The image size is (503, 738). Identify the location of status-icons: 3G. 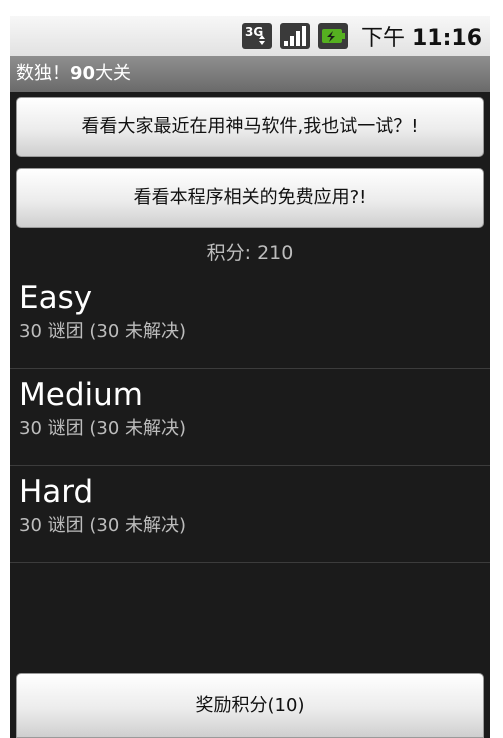
(295, 36).